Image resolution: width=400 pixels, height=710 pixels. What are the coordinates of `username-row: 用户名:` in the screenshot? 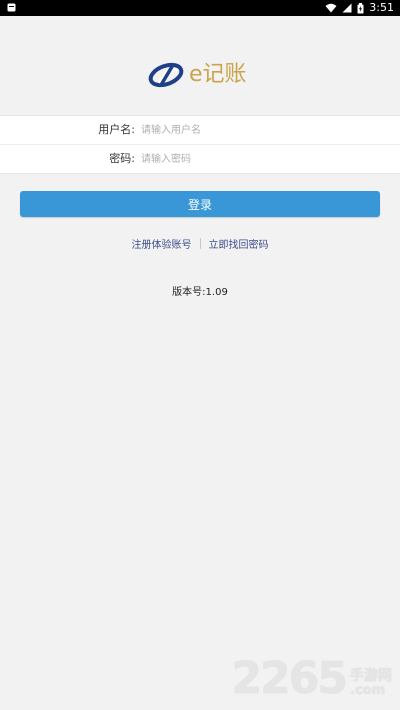 It's located at (200, 130).